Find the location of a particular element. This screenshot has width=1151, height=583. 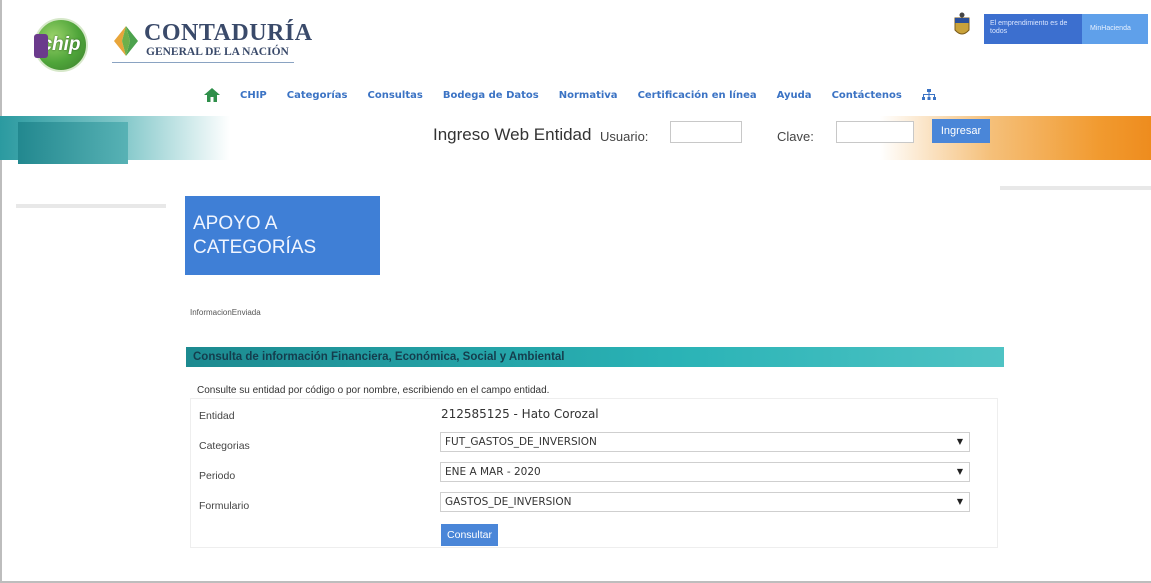

password-label: Clave: is located at coordinates (795, 136).